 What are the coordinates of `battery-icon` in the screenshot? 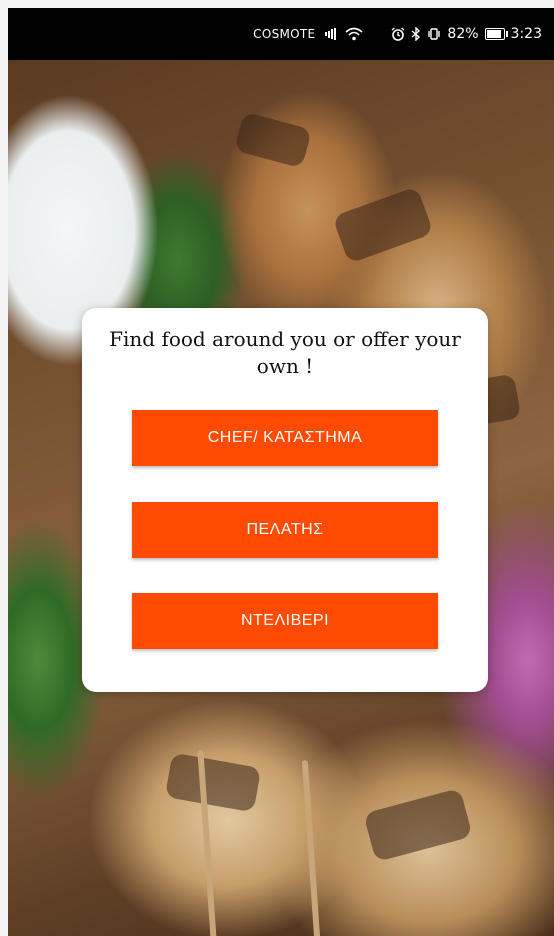 It's located at (496, 34).